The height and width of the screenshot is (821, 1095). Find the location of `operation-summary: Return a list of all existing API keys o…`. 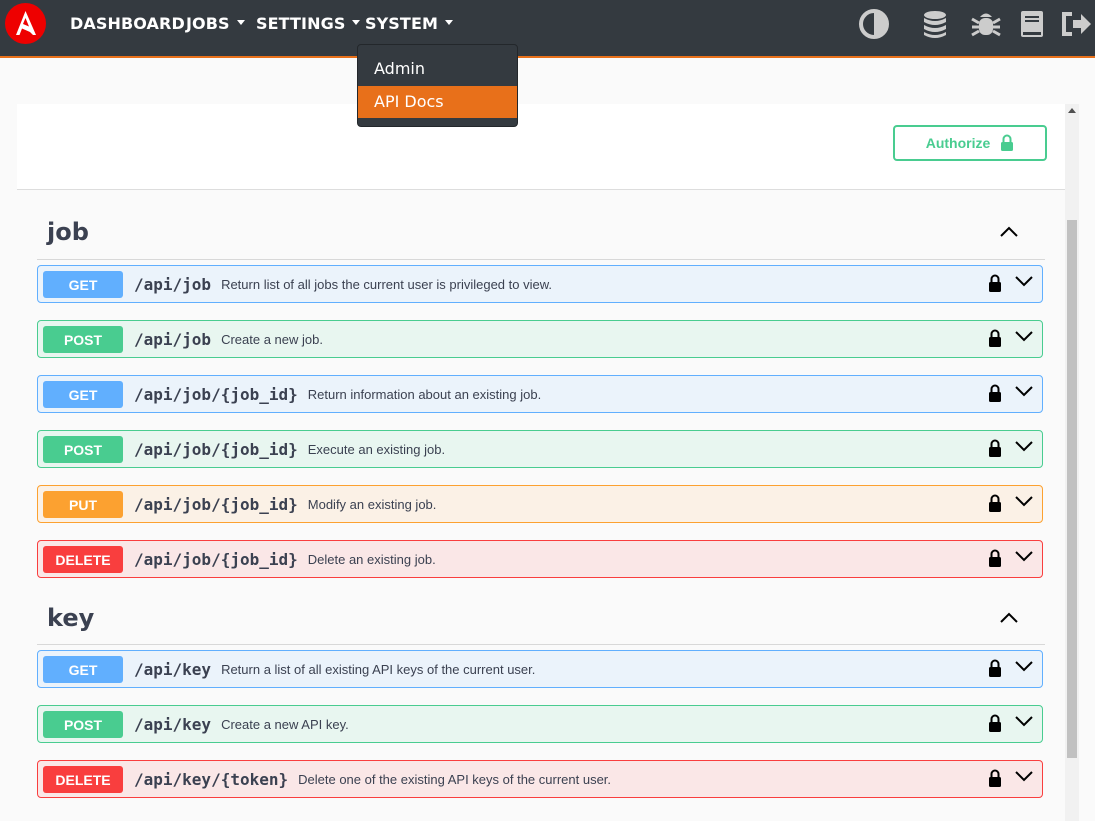

operation-summary: Return a list of all existing API keys o… is located at coordinates (378, 669).